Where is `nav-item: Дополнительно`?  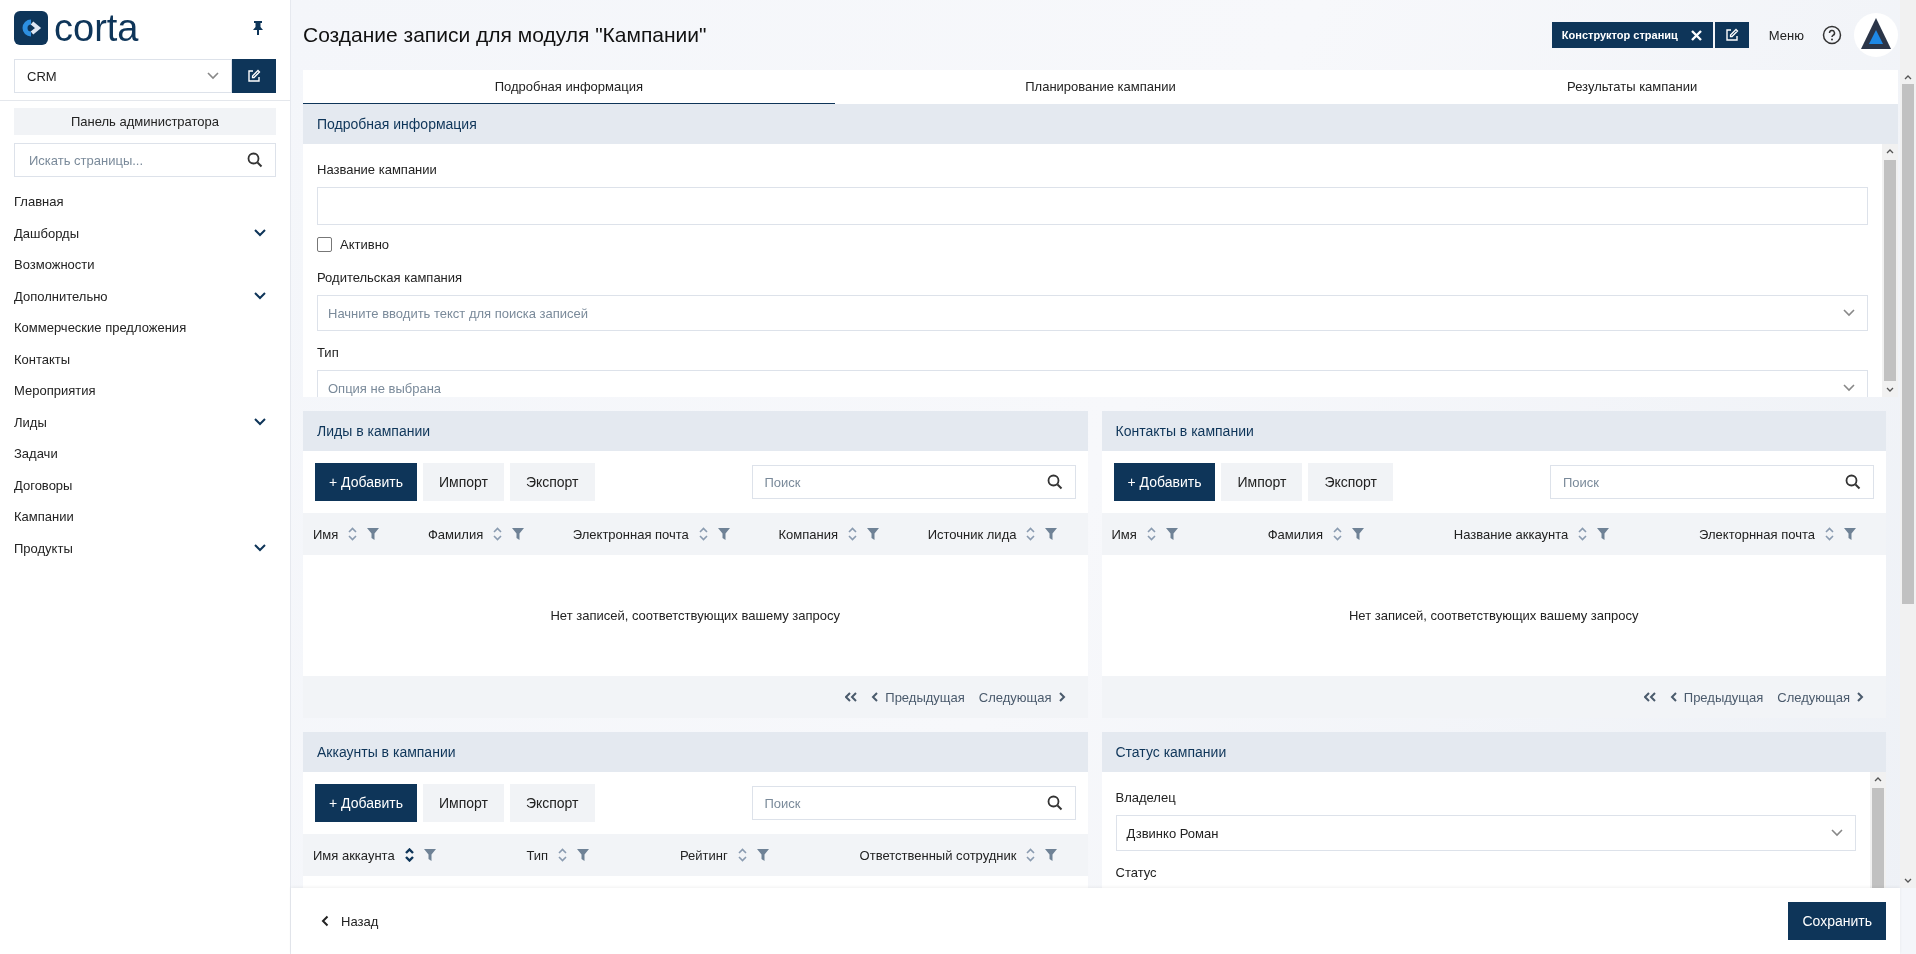
nav-item: Дополнительно is located at coordinates (145, 296).